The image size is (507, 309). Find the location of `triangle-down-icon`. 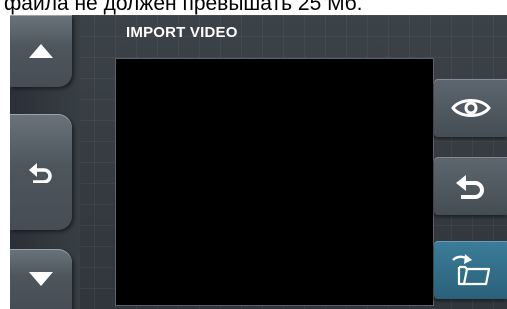

triangle-down-icon is located at coordinates (41, 279).